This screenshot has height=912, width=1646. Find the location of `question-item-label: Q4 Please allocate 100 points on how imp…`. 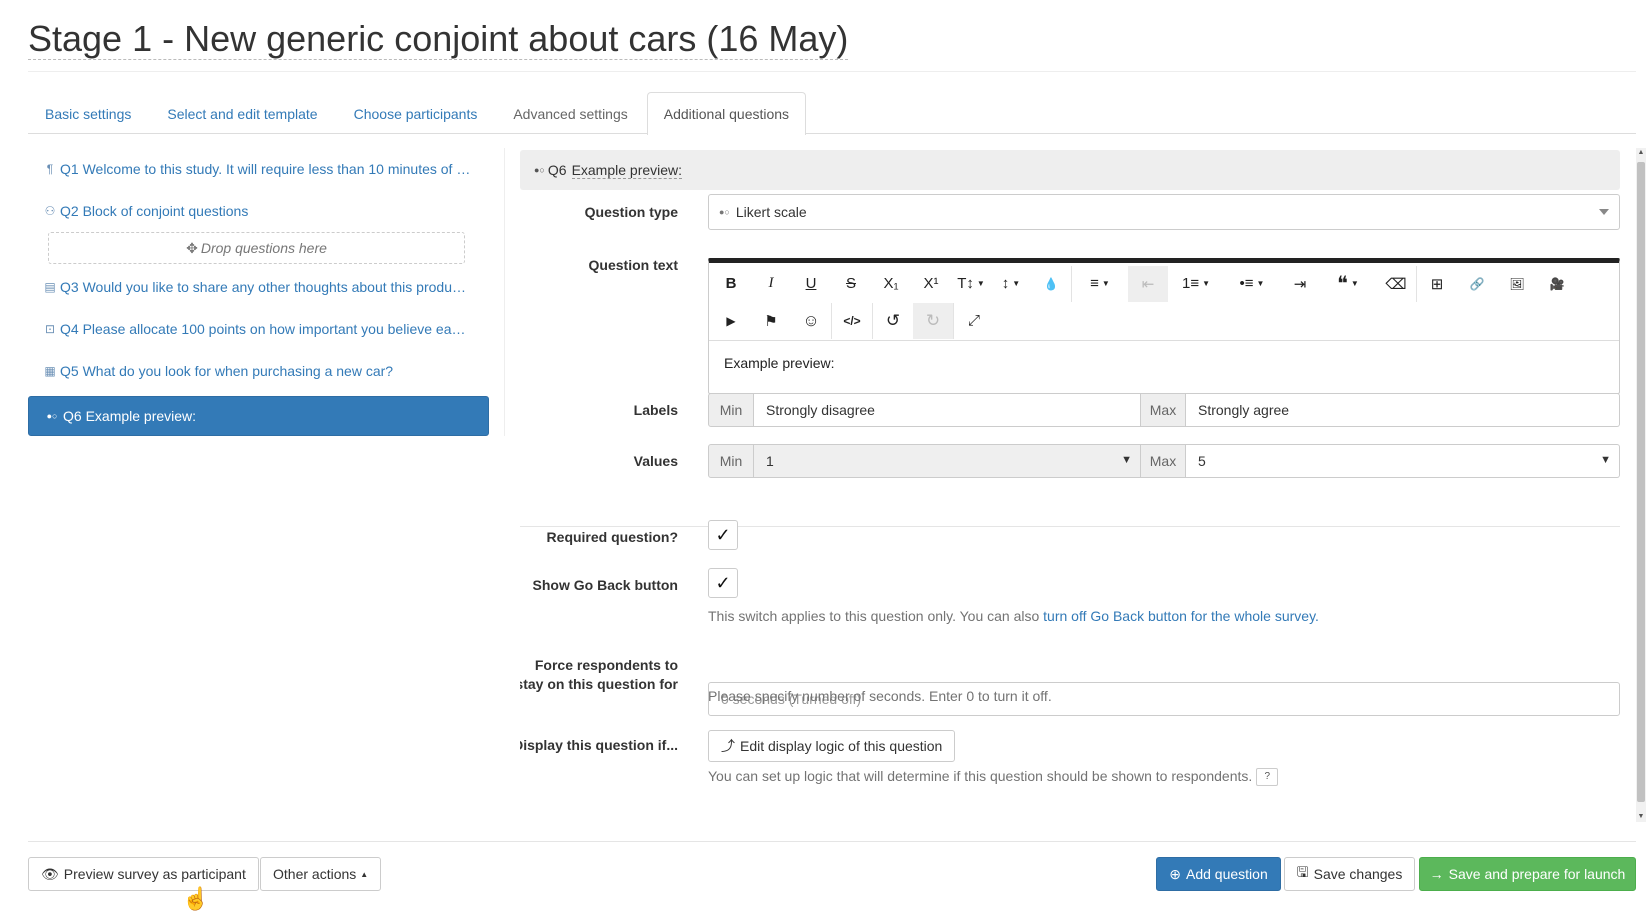

question-item-label: Q4 Please allocate 100 points on how imp… is located at coordinates (263, 329).